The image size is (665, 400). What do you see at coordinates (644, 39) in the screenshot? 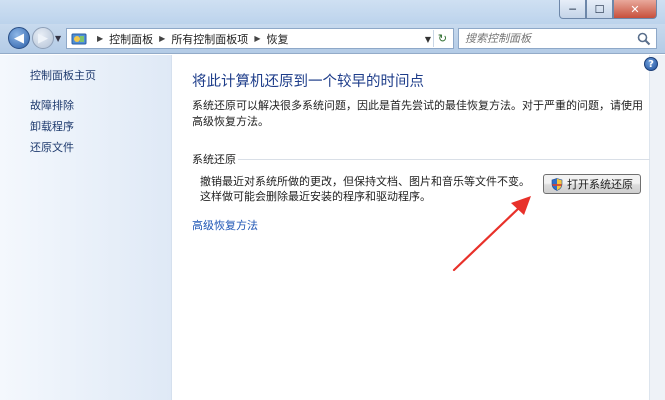
I see `search-icon` at bounding box center [644, 39].